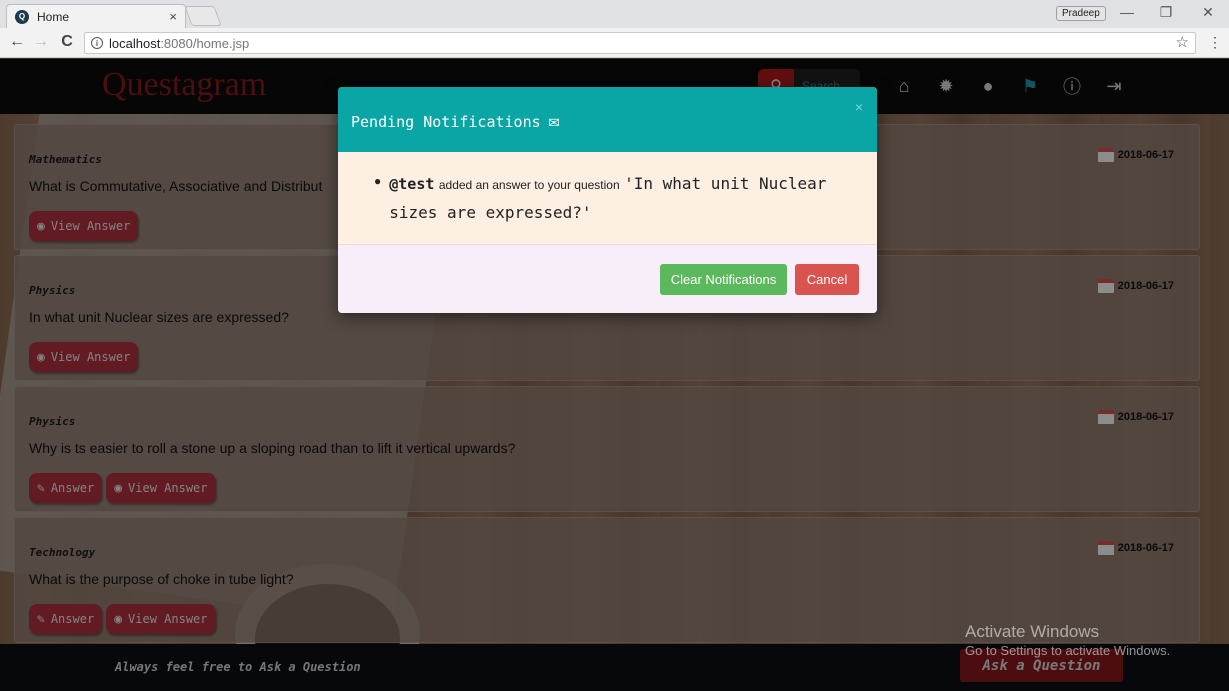  I want to click on envelope-icon: ✉, so click(554, 121).